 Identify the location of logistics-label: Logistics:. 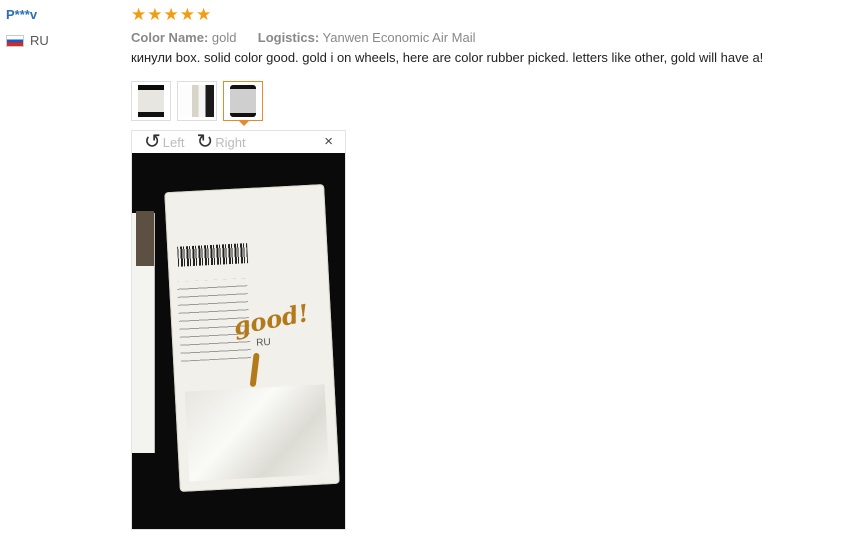
(288, 37).